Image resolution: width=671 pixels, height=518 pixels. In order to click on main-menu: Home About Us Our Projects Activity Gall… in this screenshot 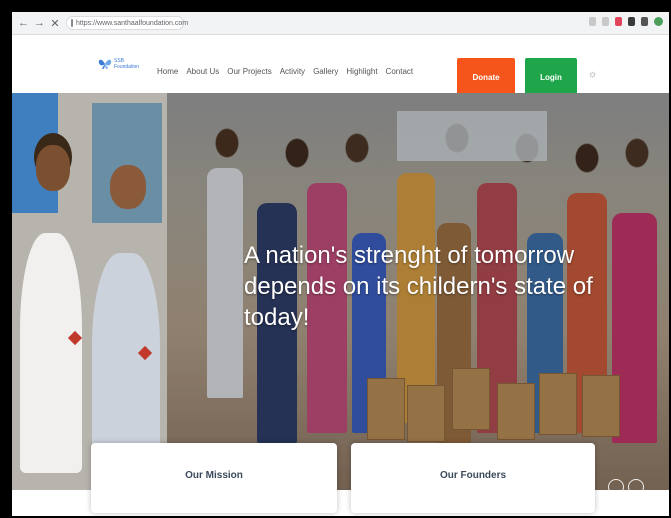, I will do `click(285, 71)`.